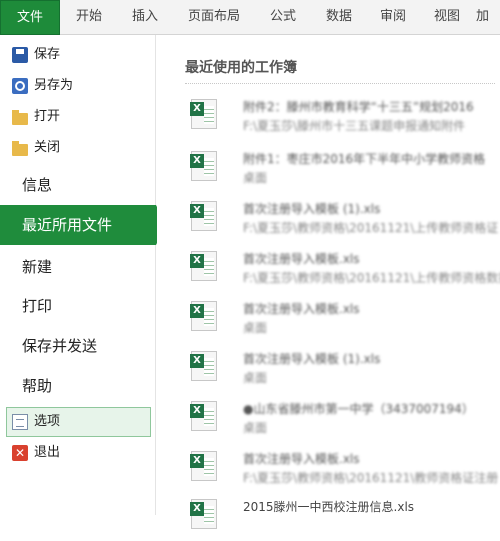 The image size is (500, 541). What do you see at coordinates (371, 278) in the screenshot?
I see `file-path: F:\夏玉莎\教师资格\20161121\上传教师资格数据` at bounding box center [371, 278].